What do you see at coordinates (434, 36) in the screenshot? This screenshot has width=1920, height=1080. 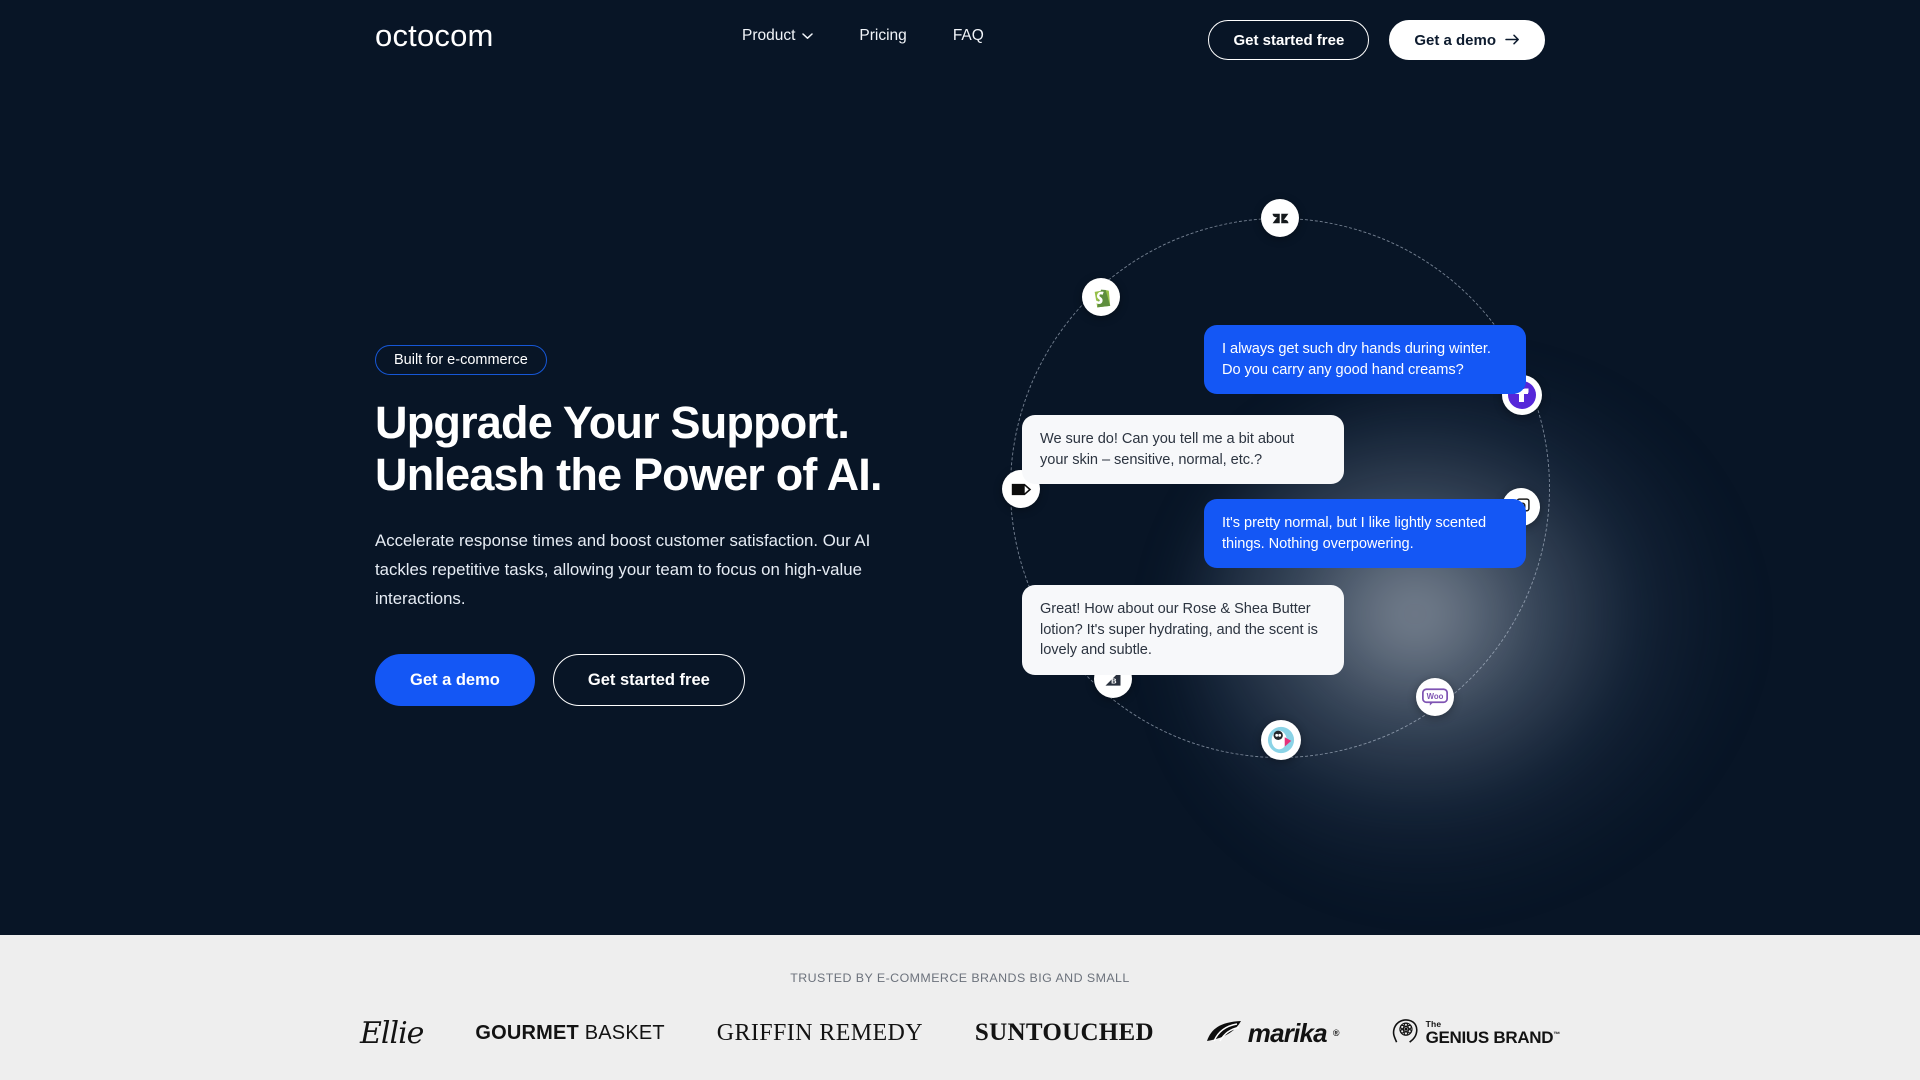 I see `brand-logo: octocom` at bounding box center [434, 36].